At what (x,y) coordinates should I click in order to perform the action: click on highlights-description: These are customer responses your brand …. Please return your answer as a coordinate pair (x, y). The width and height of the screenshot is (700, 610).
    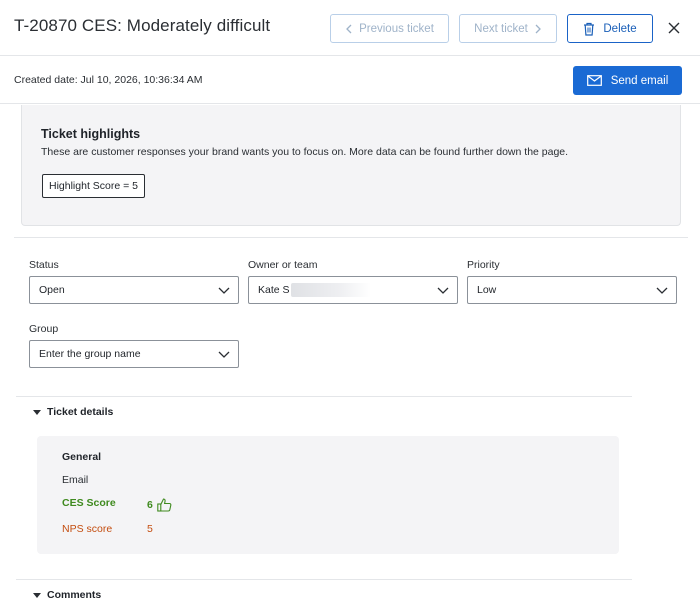
    Looking at the image, I should click on (305, 152).